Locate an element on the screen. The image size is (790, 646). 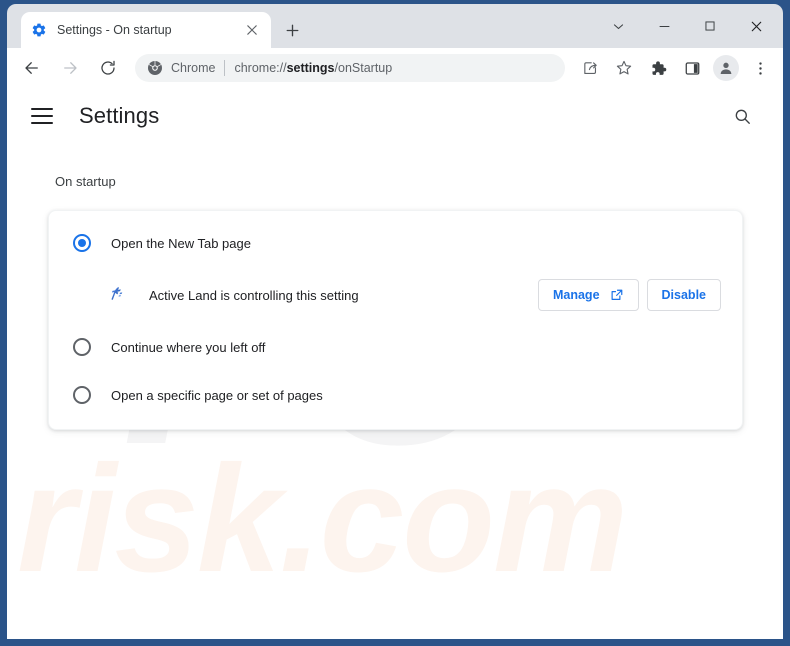
startup-option-new-tab: Open the New Tab page is located at coordinates (395, 243).